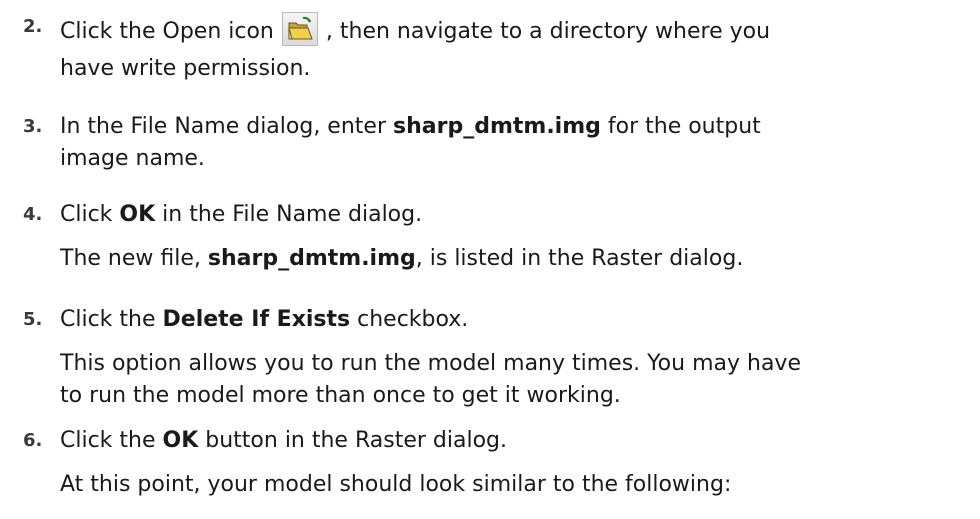 The height and width of the screenshot is (519, 980). What do you see at coordinates (33, 126) in the screenshot?
I see `step-number: 3.` at bounding box center [33, 126].